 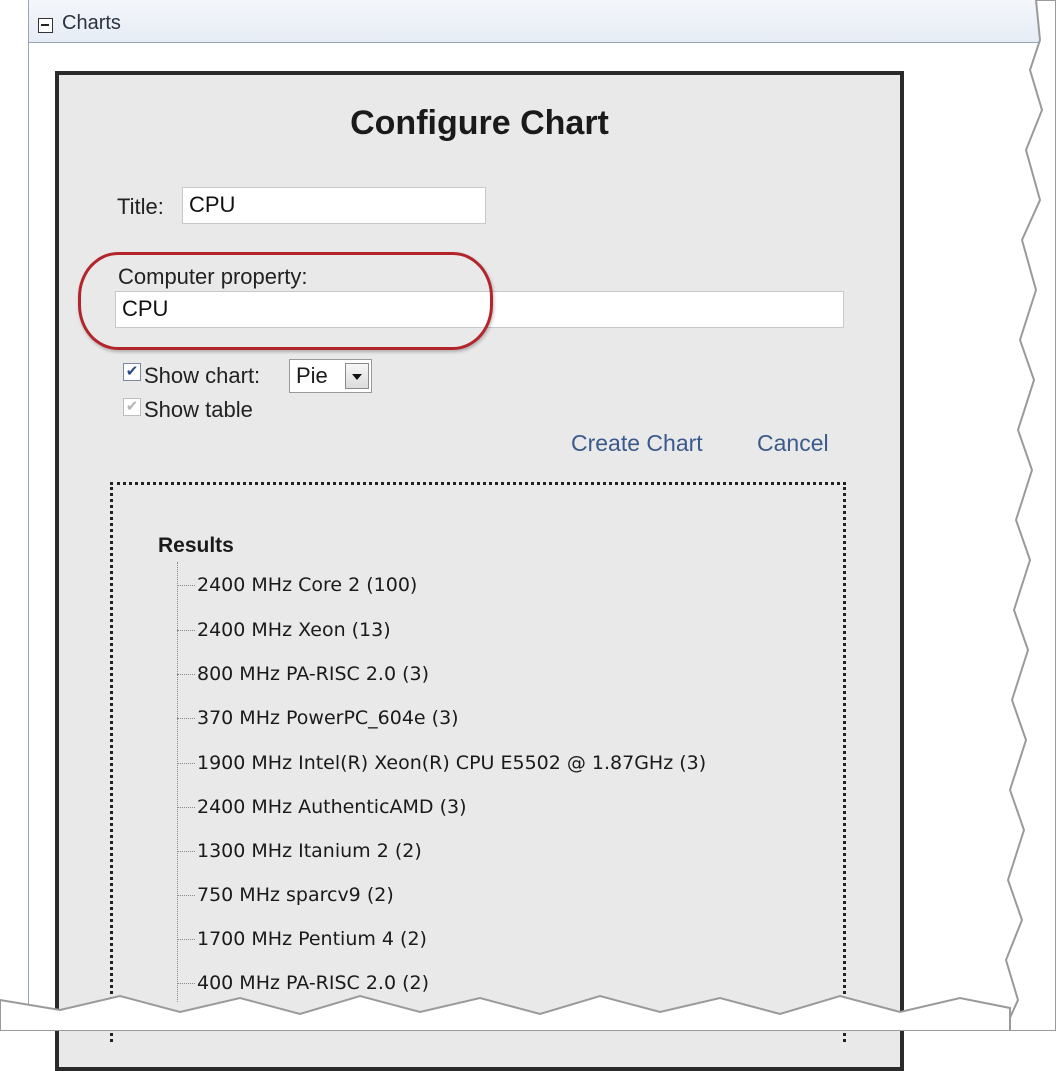 What do you see at coordinates (140, 206) in the screenshot?
I see `title-label: Title:` at bounding box center [140, 206].